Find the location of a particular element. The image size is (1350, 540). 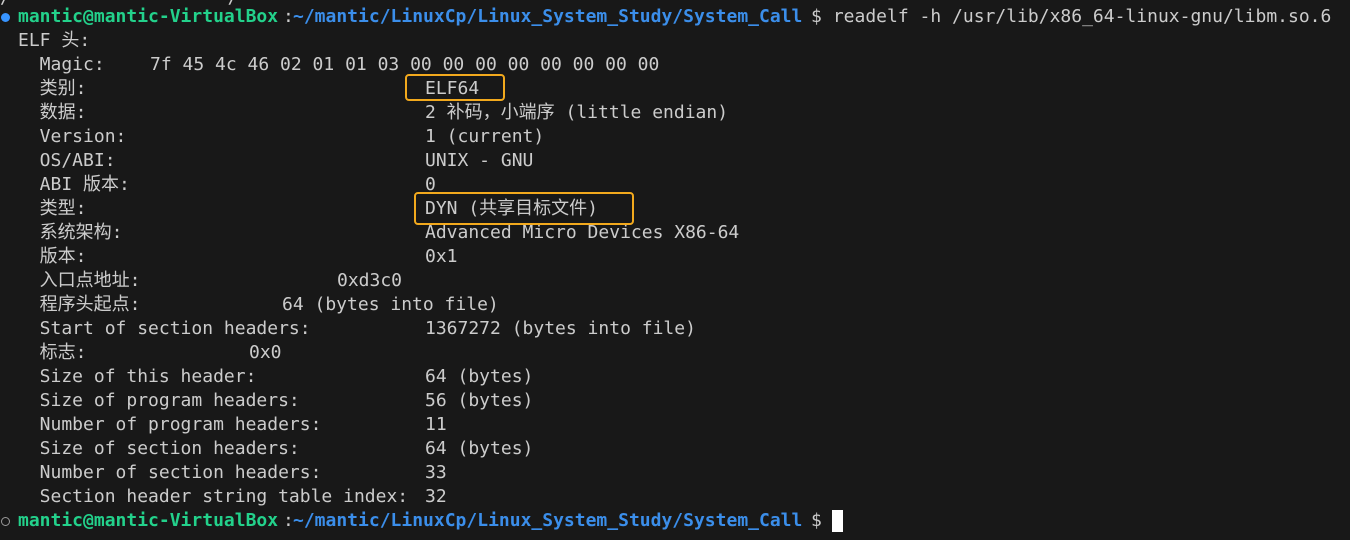

field-program-header-size: Size of program headers: 56 (bytes) is located at coordinates (276, 400).